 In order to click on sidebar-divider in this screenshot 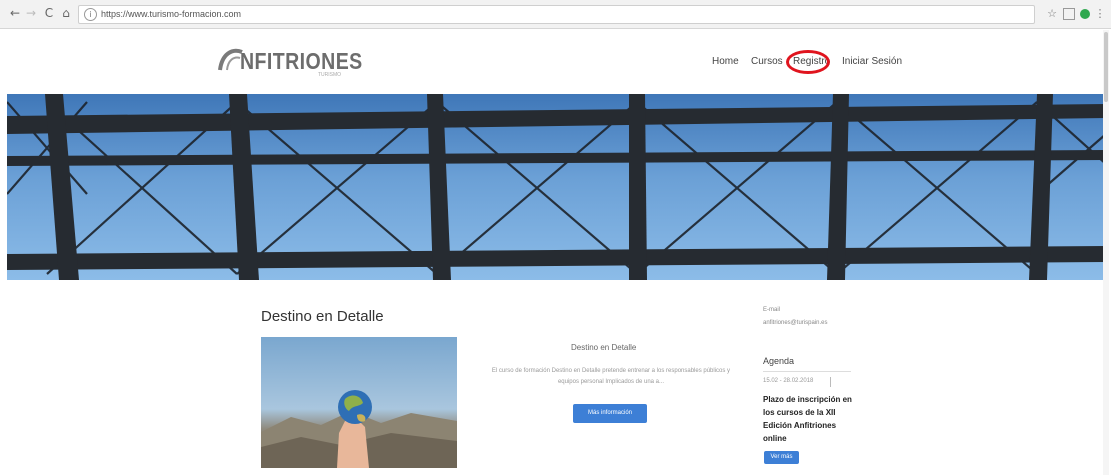, I will do `click(807, 371)`.